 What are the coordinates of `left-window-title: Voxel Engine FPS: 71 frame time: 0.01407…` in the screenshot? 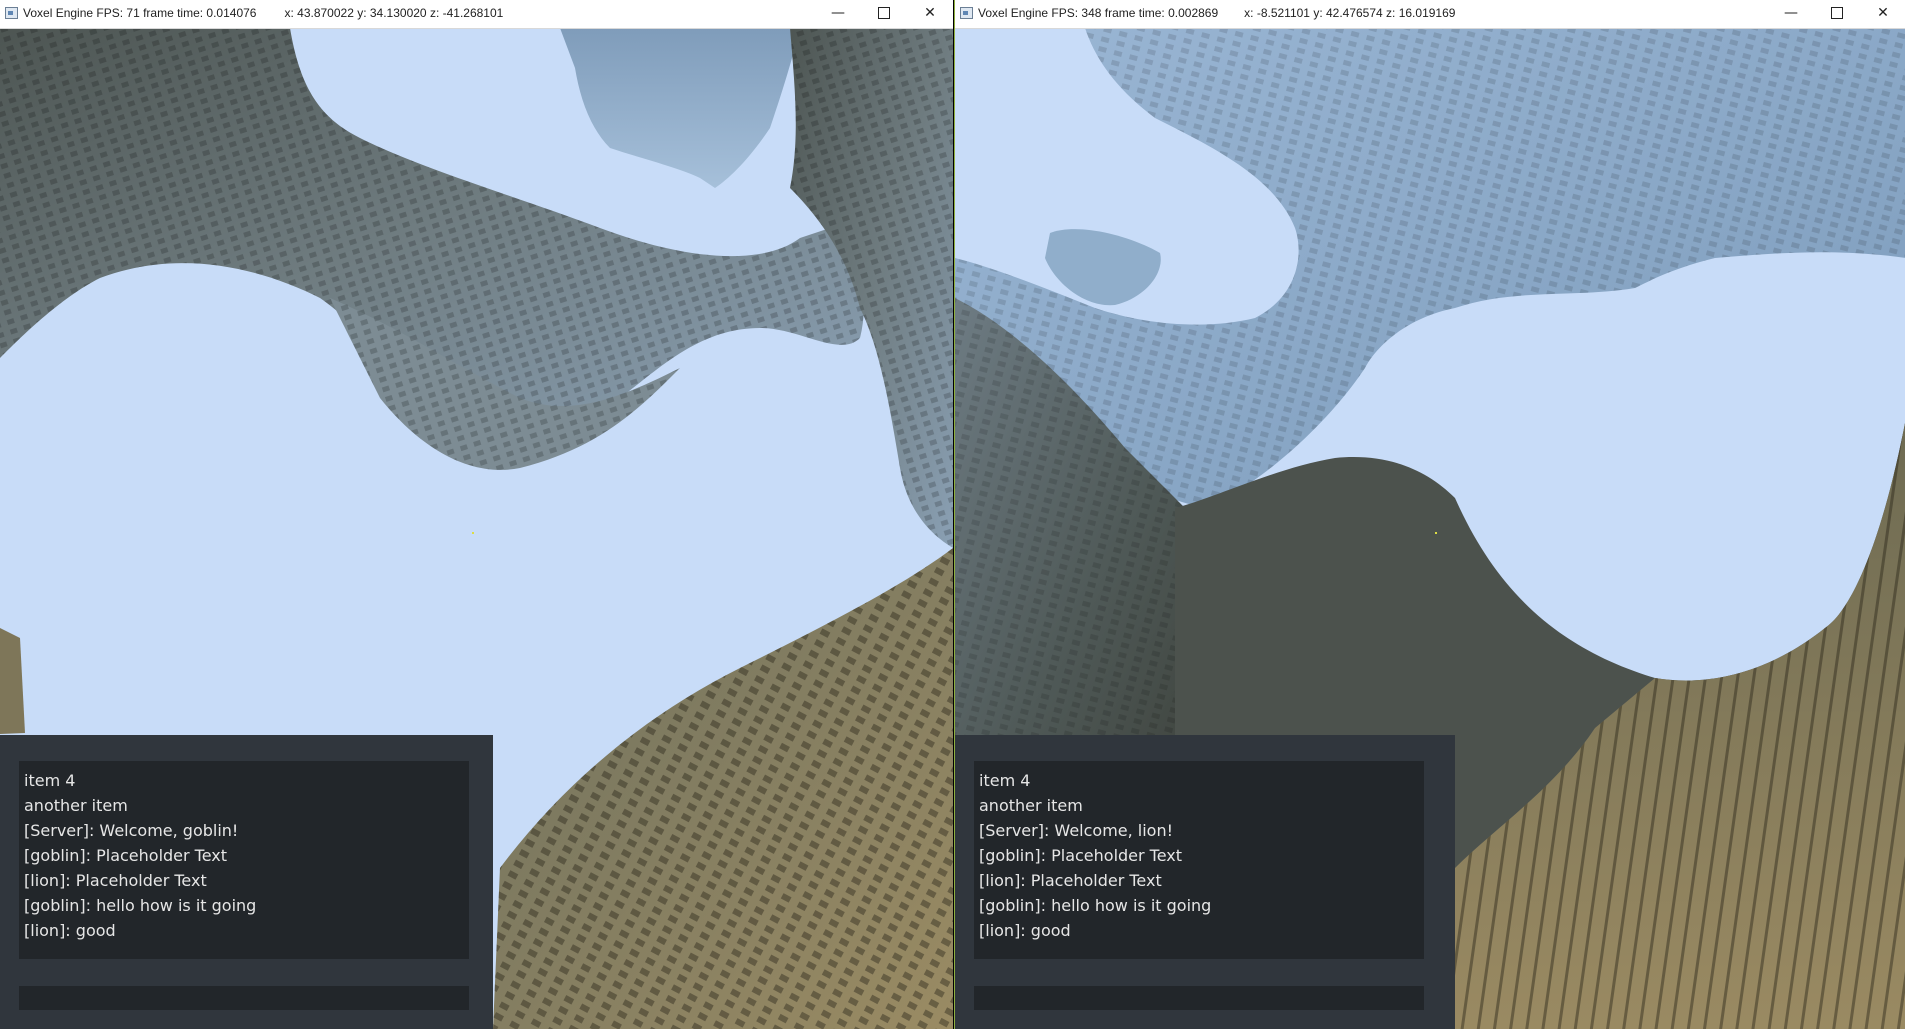 It's located at (263, 13).